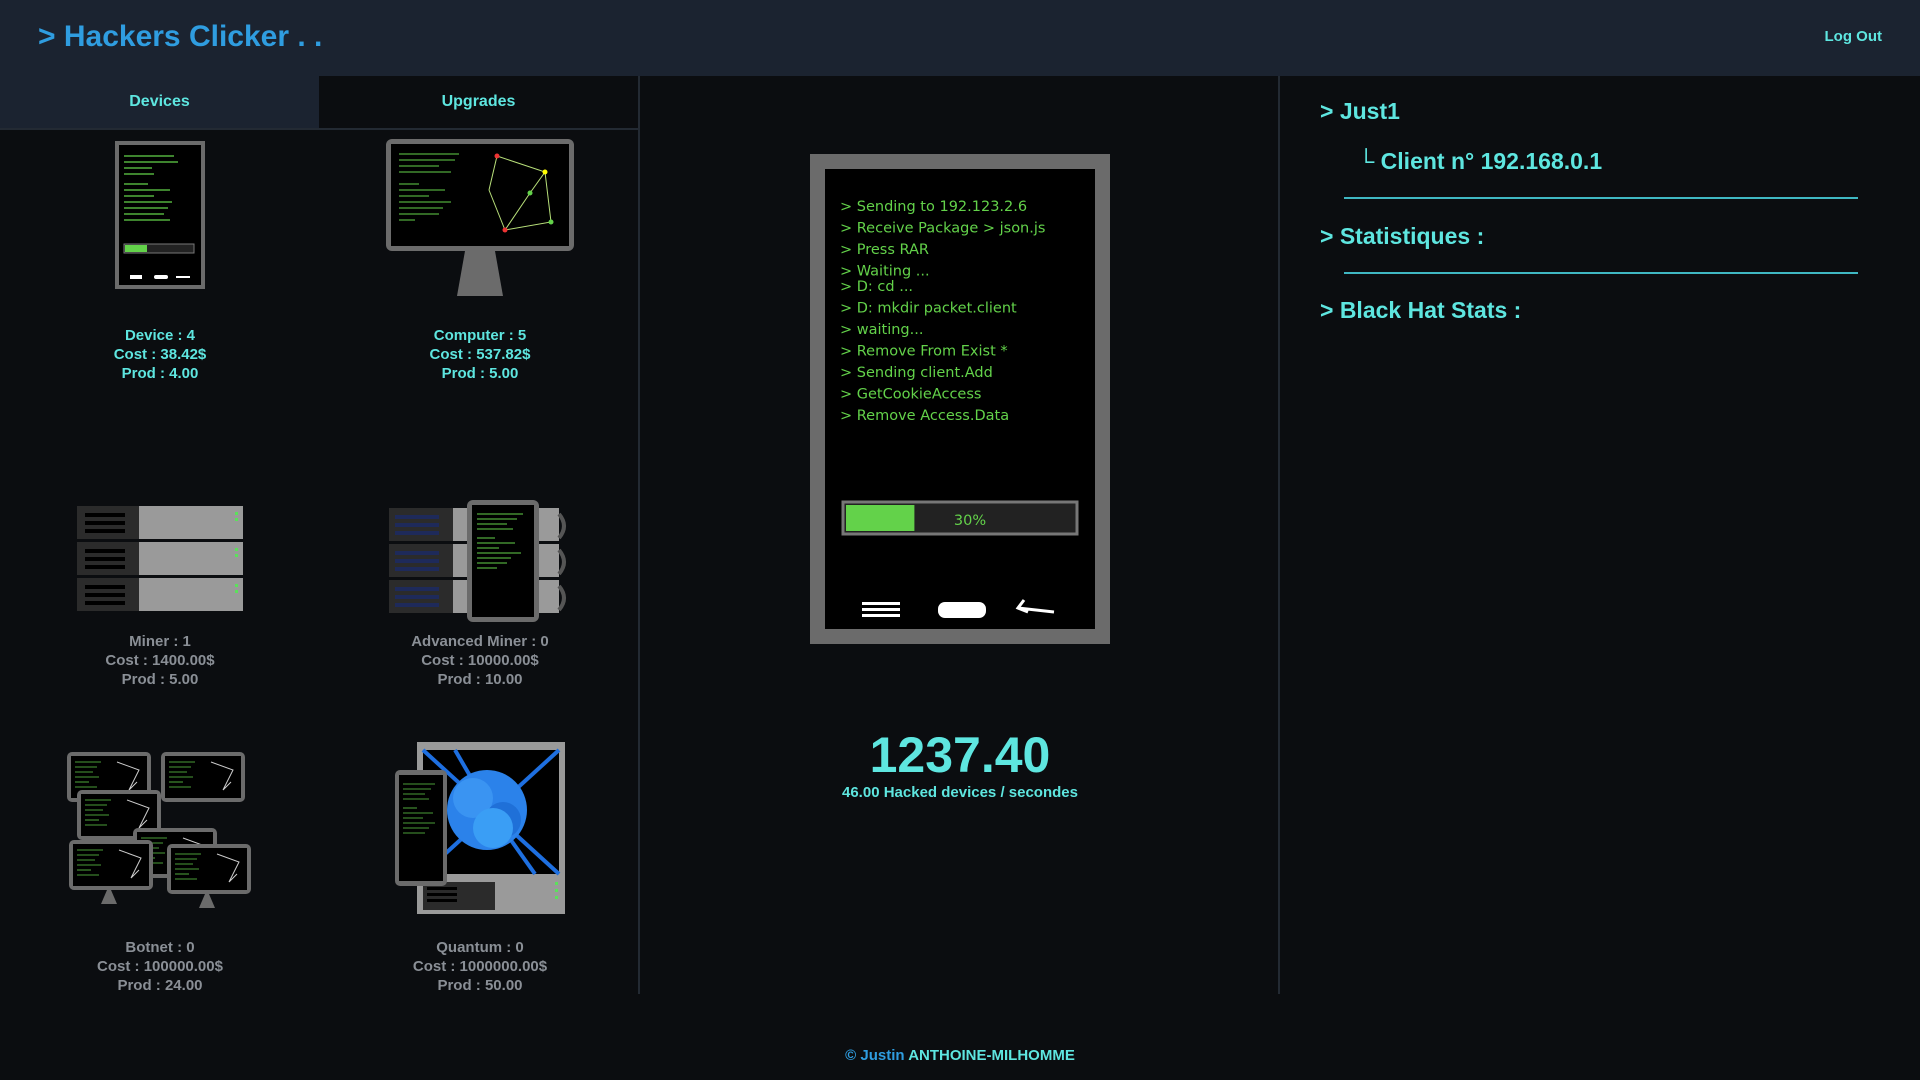 This screenshot has height=1080, width=1920. What do you see at coordinates (159, 102) in the screenshot?
I see `tab-devices: Devices` at bounding box center [159, 102].